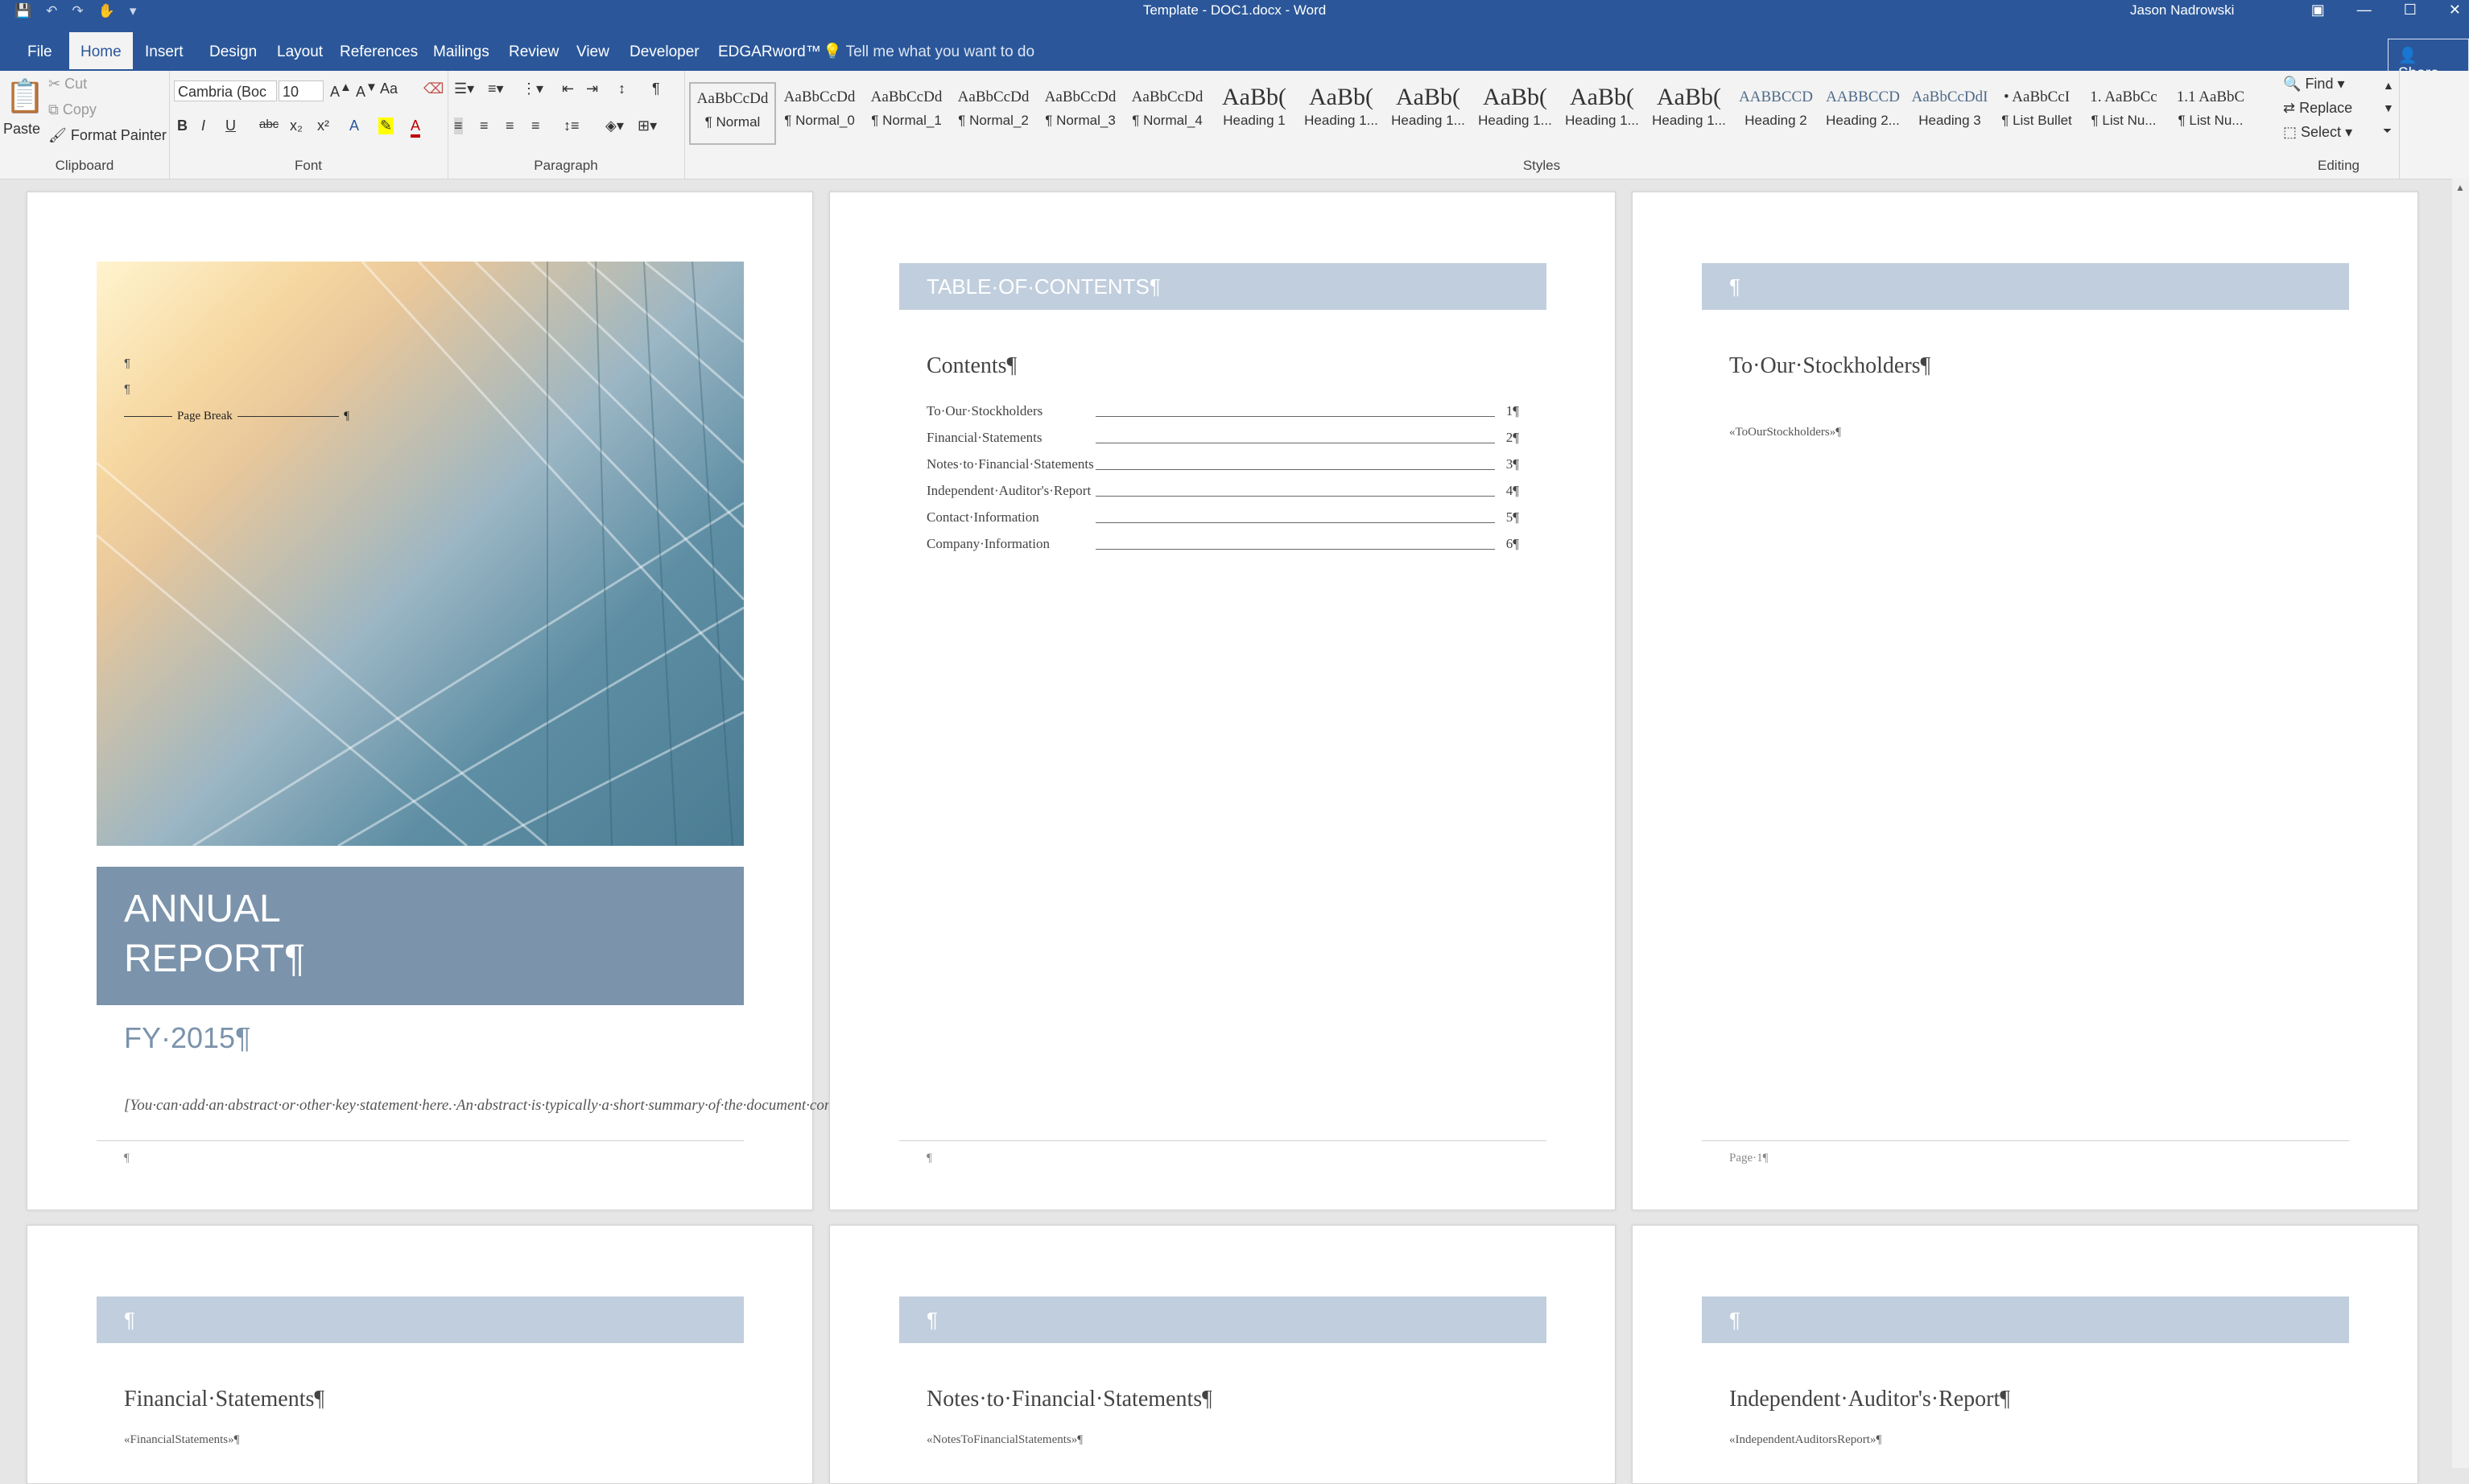 This screenshot has width=2469, height=1484. What do you see at coordinates (101, 50) in the screenshot?
I see `tab-home: Home` at bounding box center [101, 50].